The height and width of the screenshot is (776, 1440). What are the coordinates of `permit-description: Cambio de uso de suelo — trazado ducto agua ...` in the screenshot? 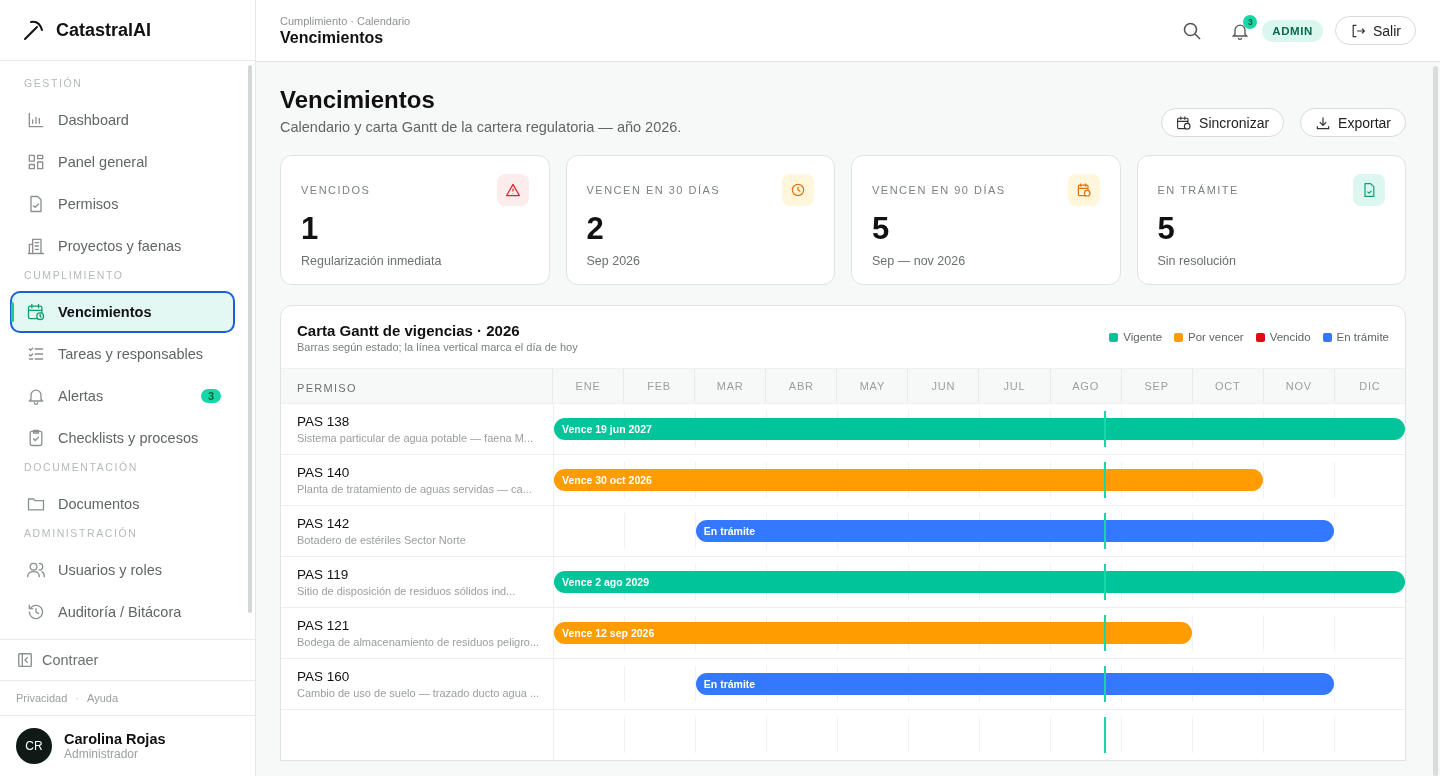 It's located at (419, 693).